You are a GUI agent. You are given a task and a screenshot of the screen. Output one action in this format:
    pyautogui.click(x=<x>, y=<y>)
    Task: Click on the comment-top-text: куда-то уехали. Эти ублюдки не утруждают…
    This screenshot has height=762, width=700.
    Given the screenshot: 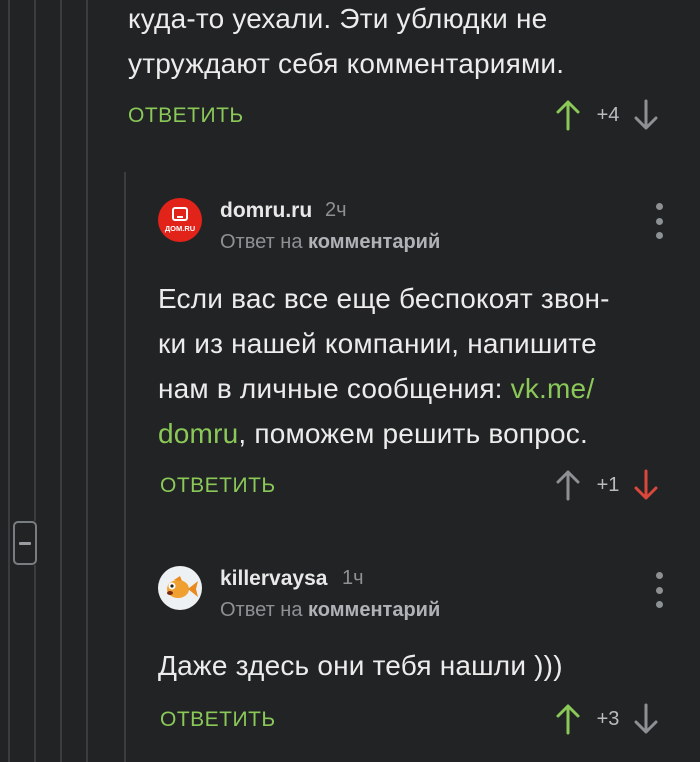 What is the action you would take?
    pyautogui.click(x=346, y=43)
    